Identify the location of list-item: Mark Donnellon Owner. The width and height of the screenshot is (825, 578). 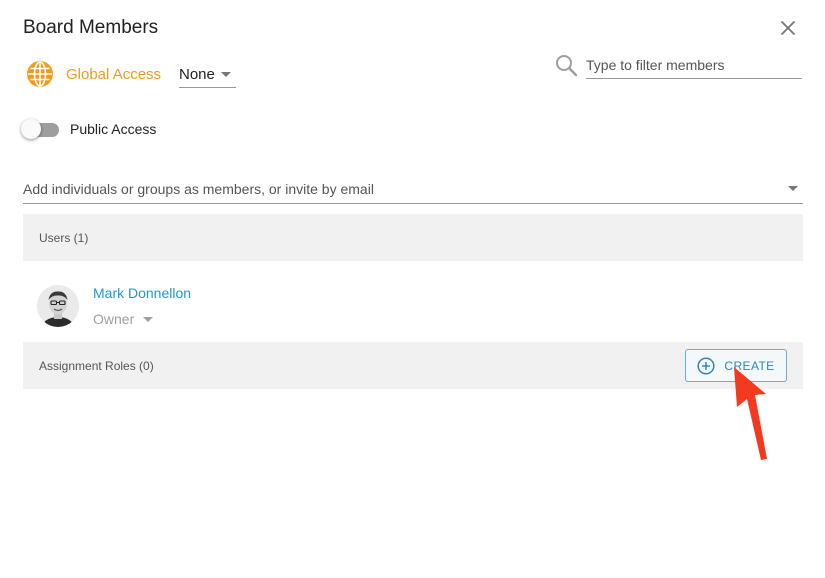
(114, 306).